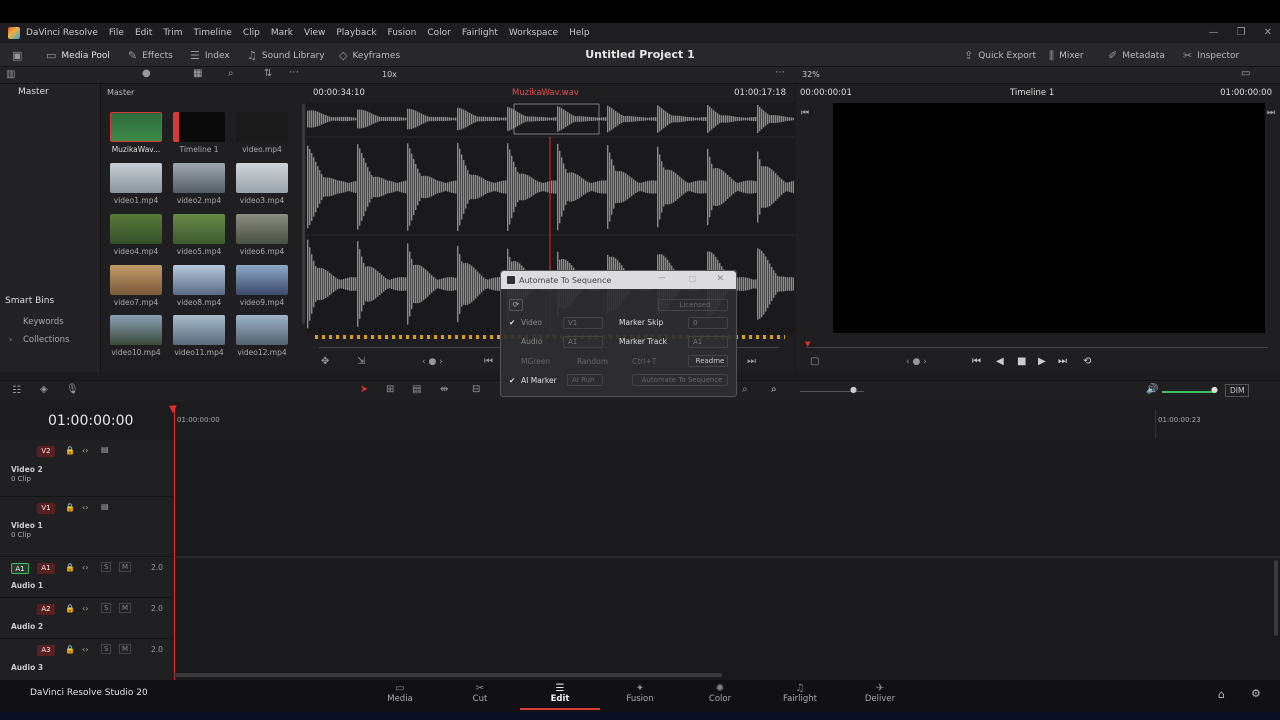  What do you see at coordinates (1021, 361) in the screenshot?
I see `stop-icon: ■` at bounding box center [1021, 361].